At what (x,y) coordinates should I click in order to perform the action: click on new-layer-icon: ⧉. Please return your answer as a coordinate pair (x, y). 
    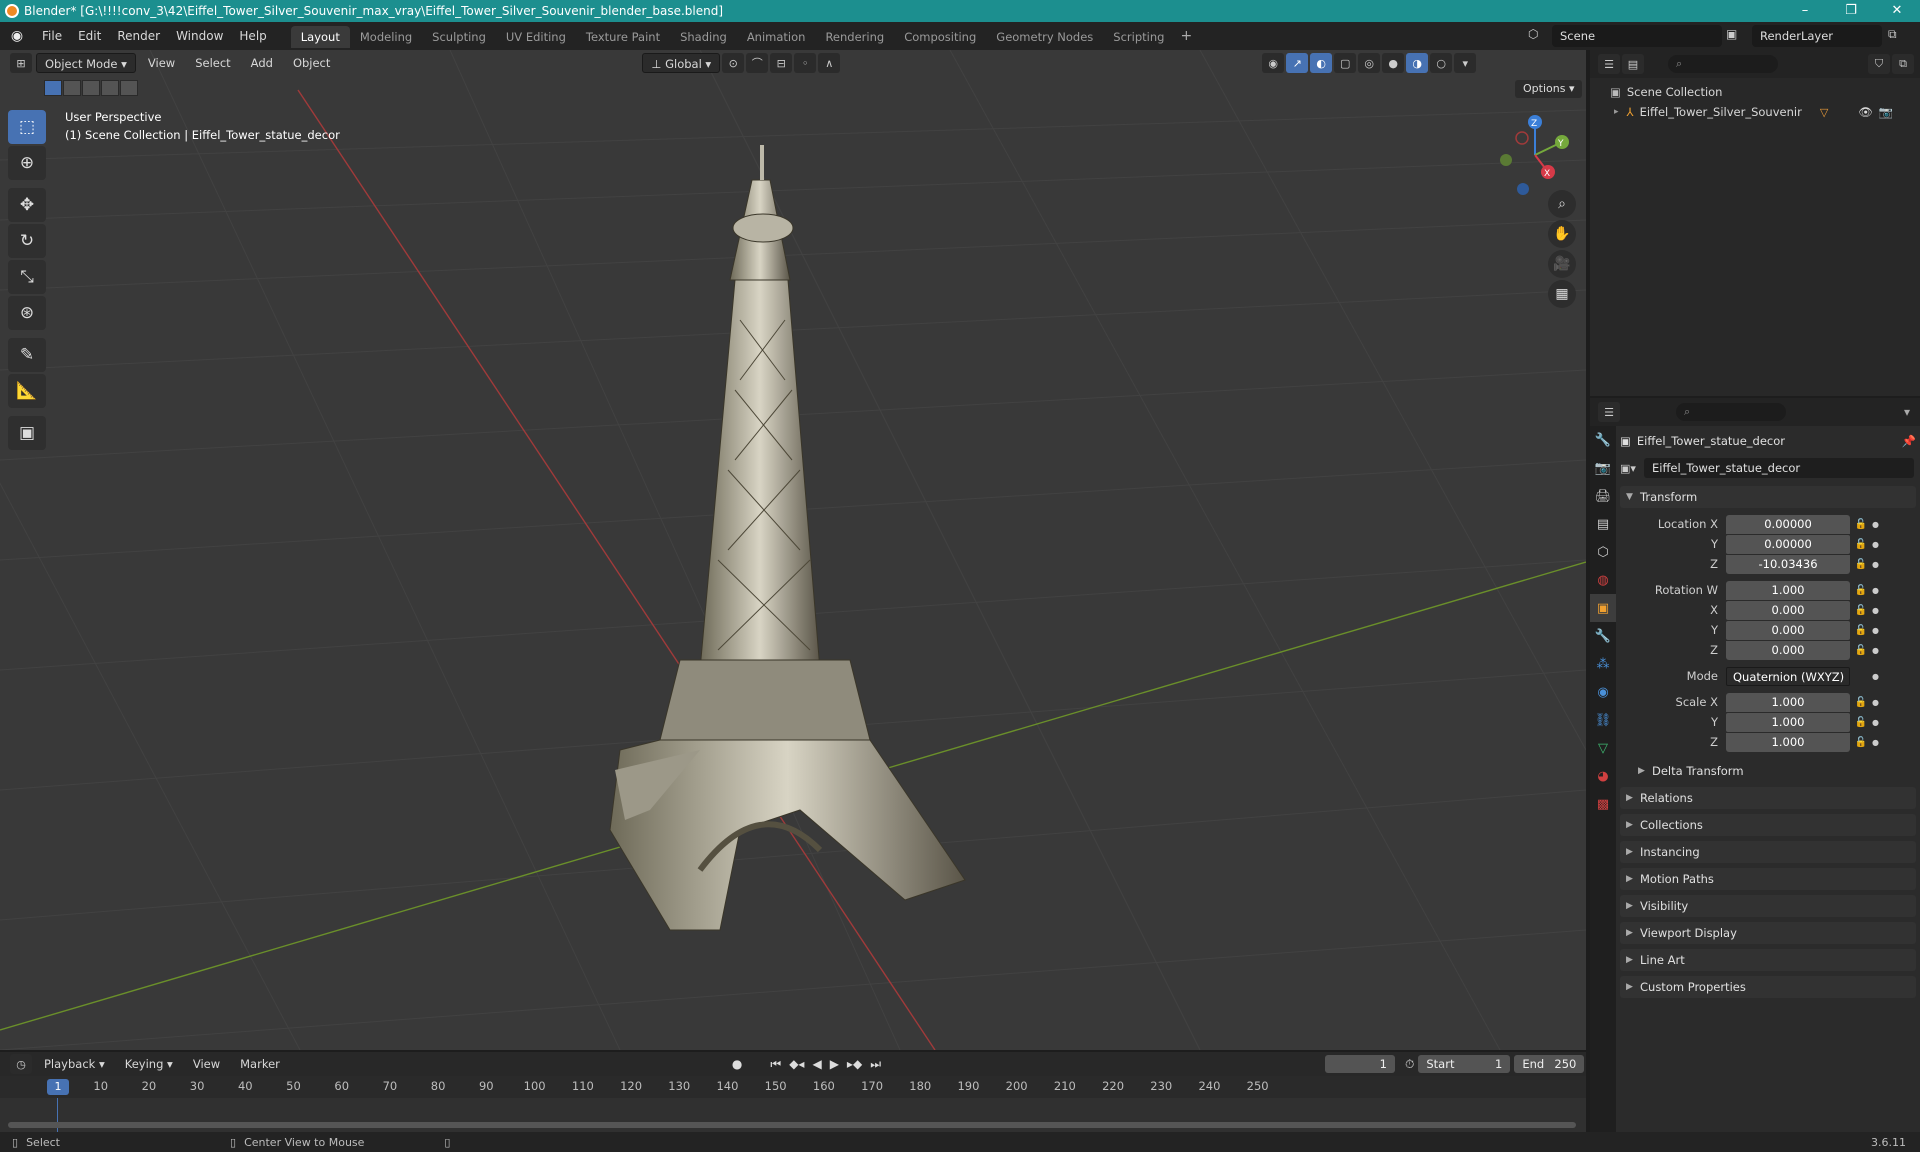
    Looking at the image, I should click on (1892, 34).